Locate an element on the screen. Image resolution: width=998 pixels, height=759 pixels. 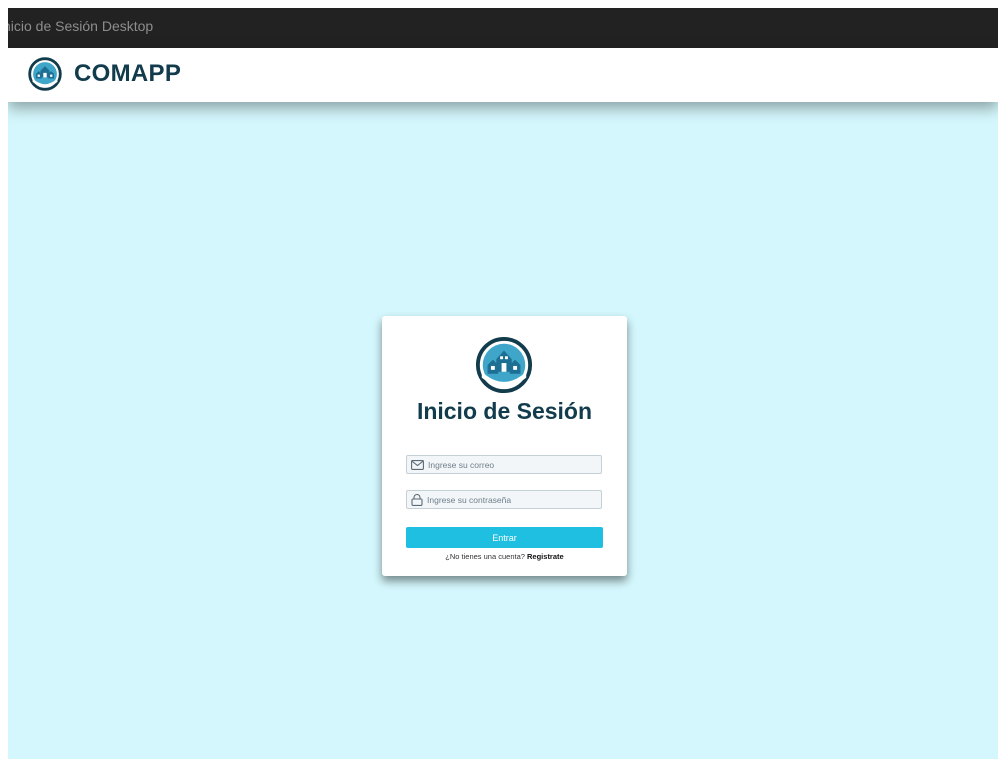
register-text: ¿No tienes una cuenta? is located at coordinates (485, 556).